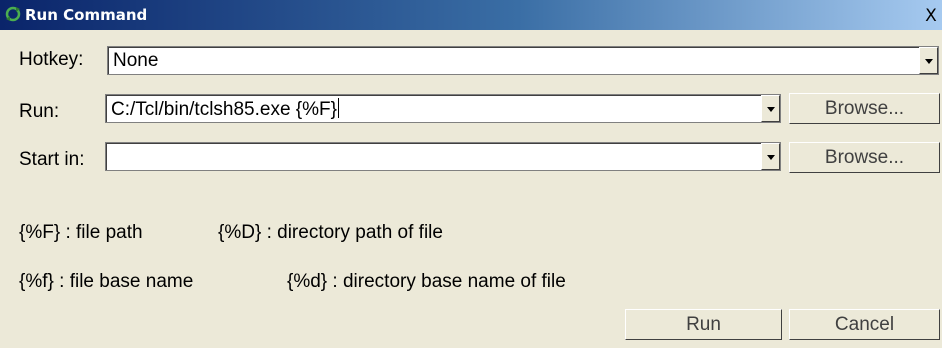 This screenshot has width=942, height=348. Describe the element at coordinates (106, 281) in the screenshot. I see `help-file-base-name: {%f} : file base name` at that location.